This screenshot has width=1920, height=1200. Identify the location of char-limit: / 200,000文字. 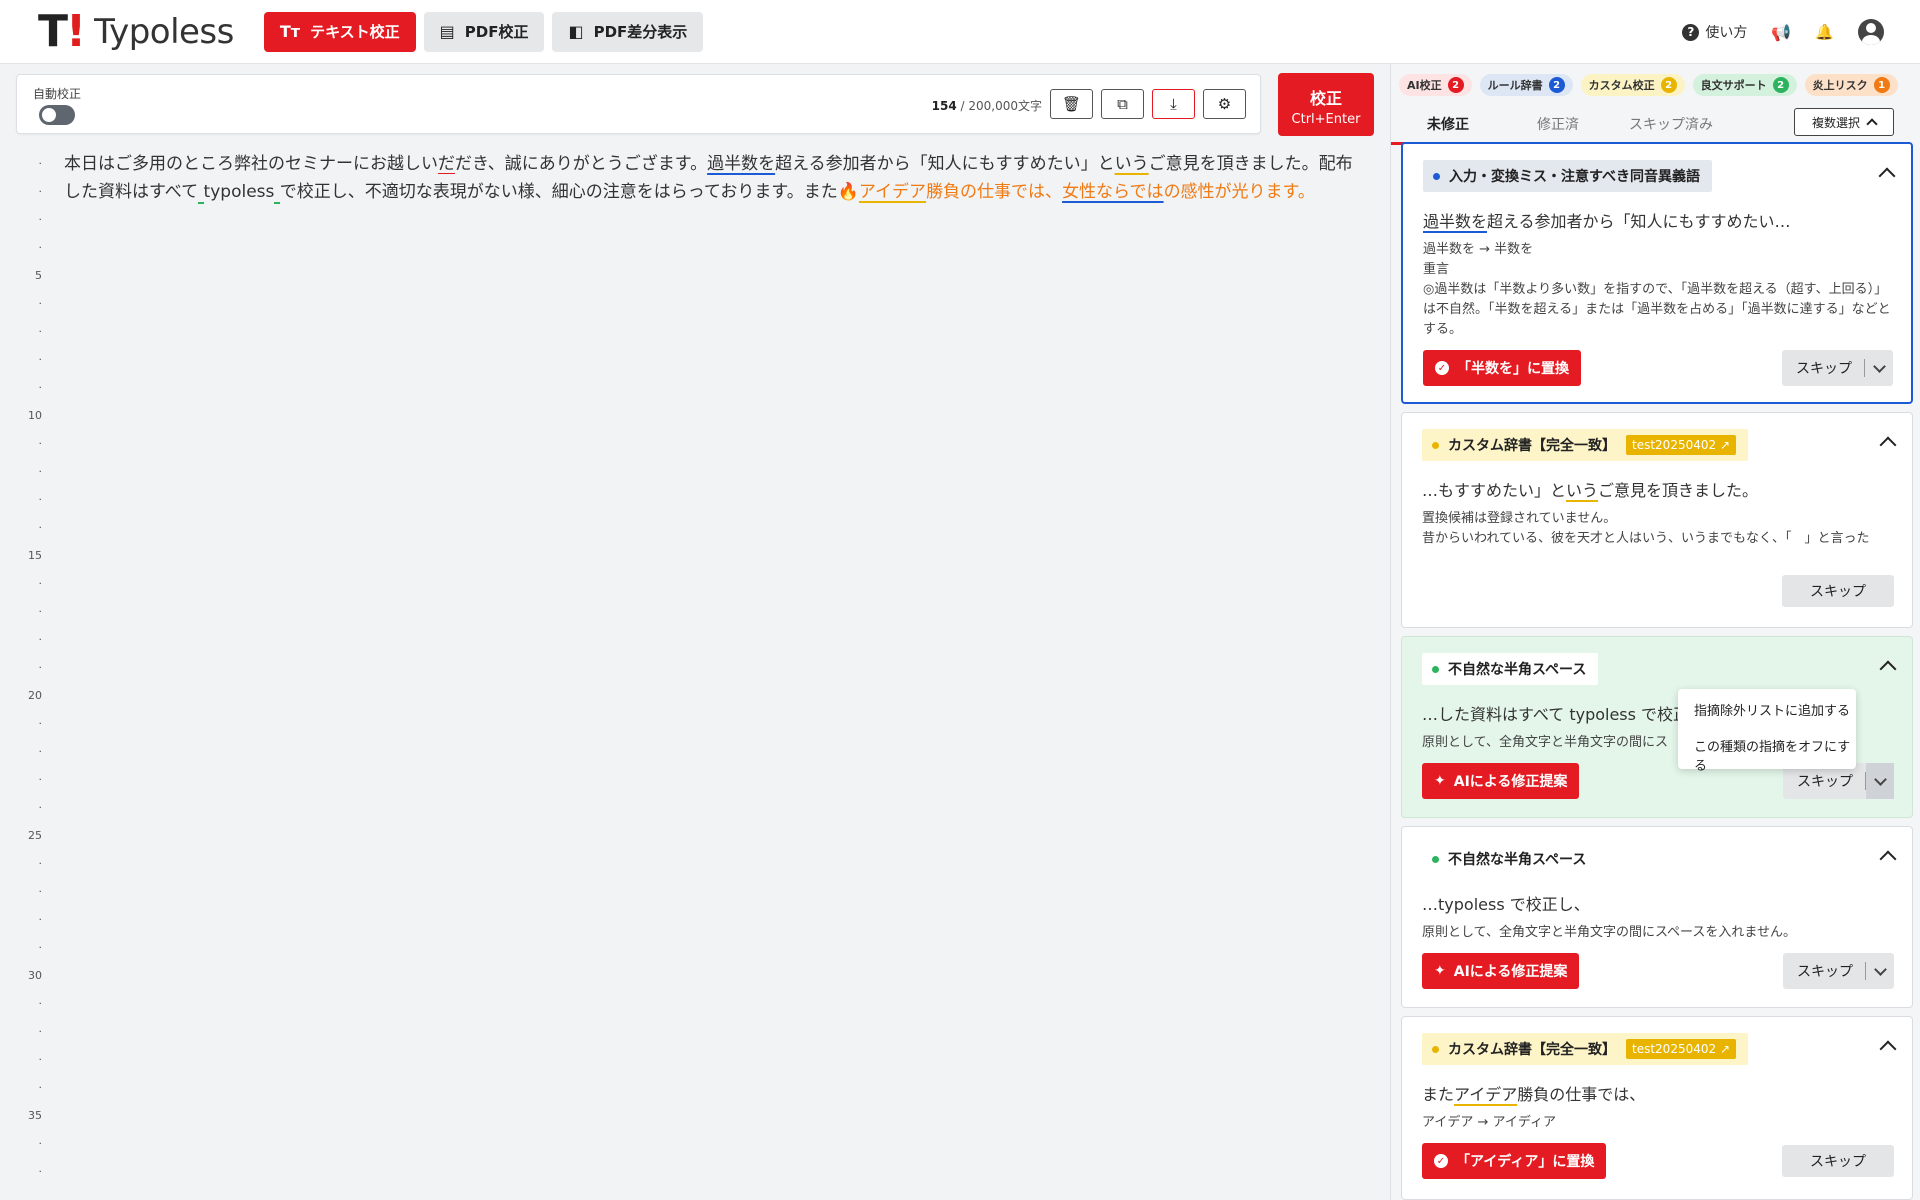
(1001, 106).